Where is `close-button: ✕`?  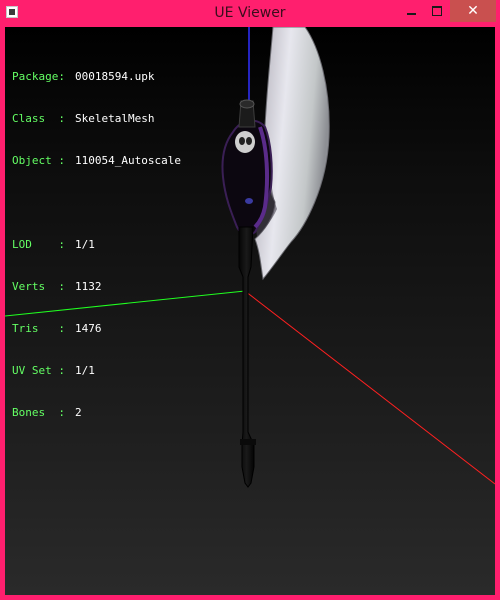
close-button: ✕ is located at coordinates (473, 11).